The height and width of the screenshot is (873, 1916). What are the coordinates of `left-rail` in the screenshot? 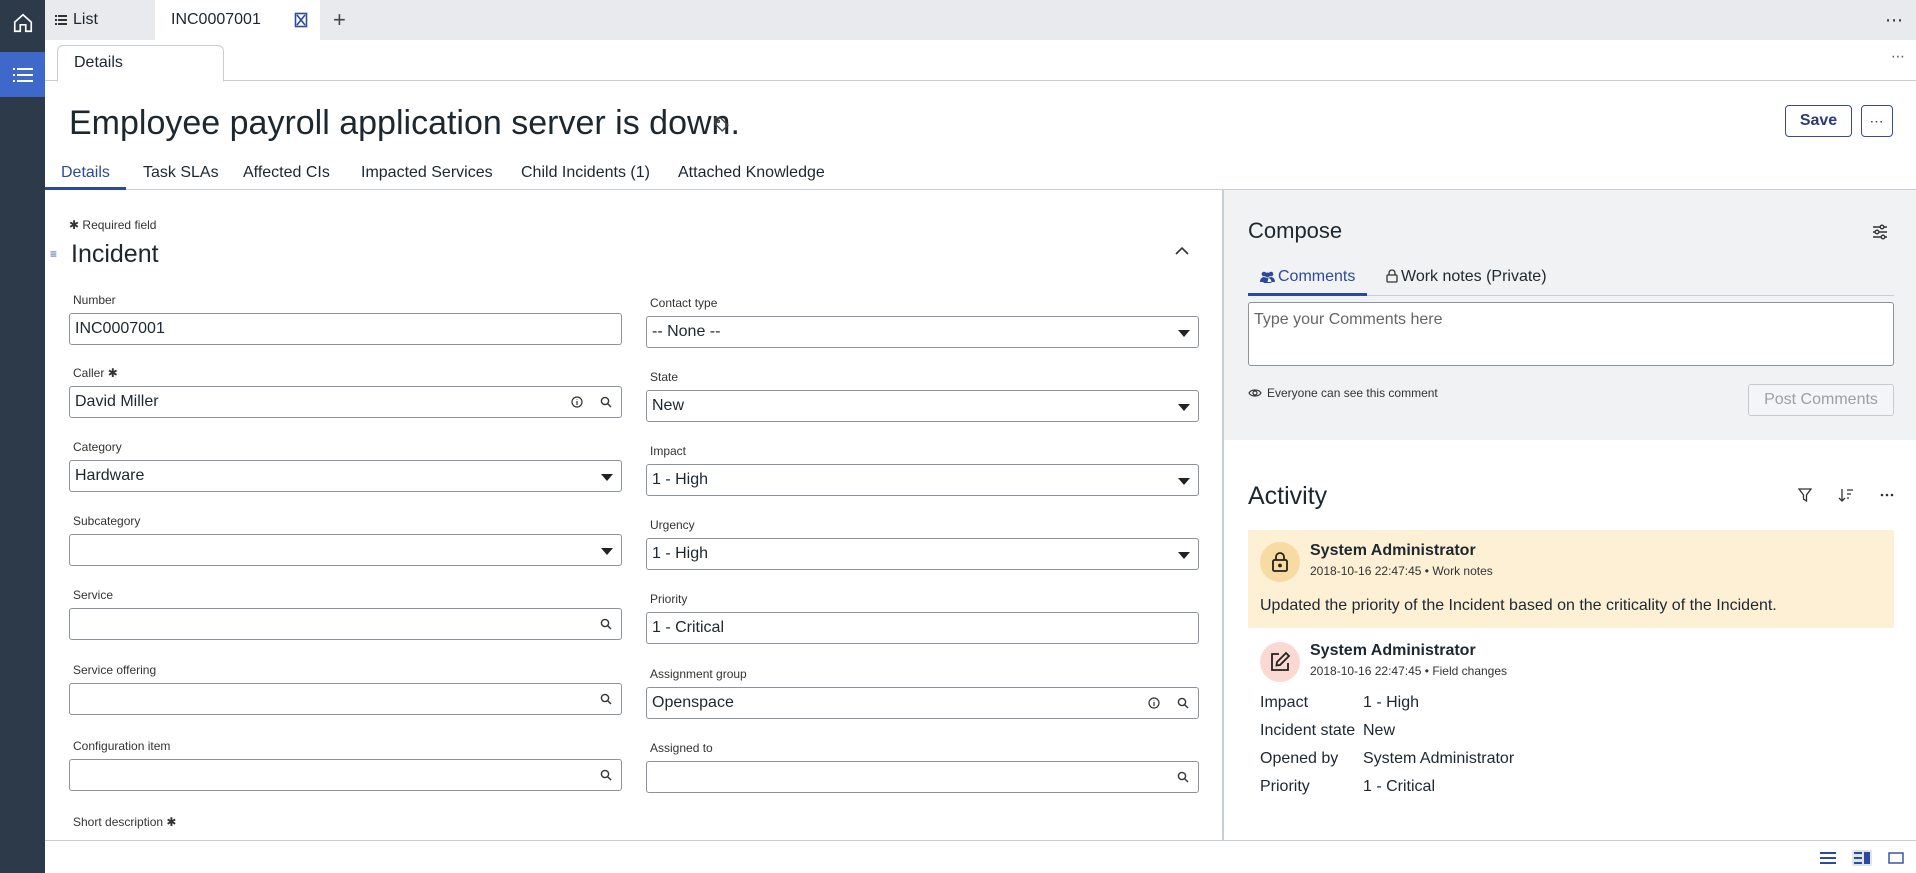 It's located at (22, 436).